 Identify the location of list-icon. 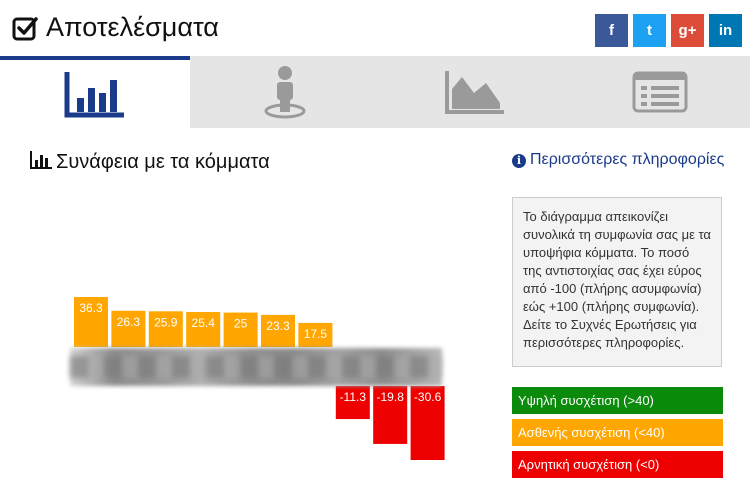
(660, 92).